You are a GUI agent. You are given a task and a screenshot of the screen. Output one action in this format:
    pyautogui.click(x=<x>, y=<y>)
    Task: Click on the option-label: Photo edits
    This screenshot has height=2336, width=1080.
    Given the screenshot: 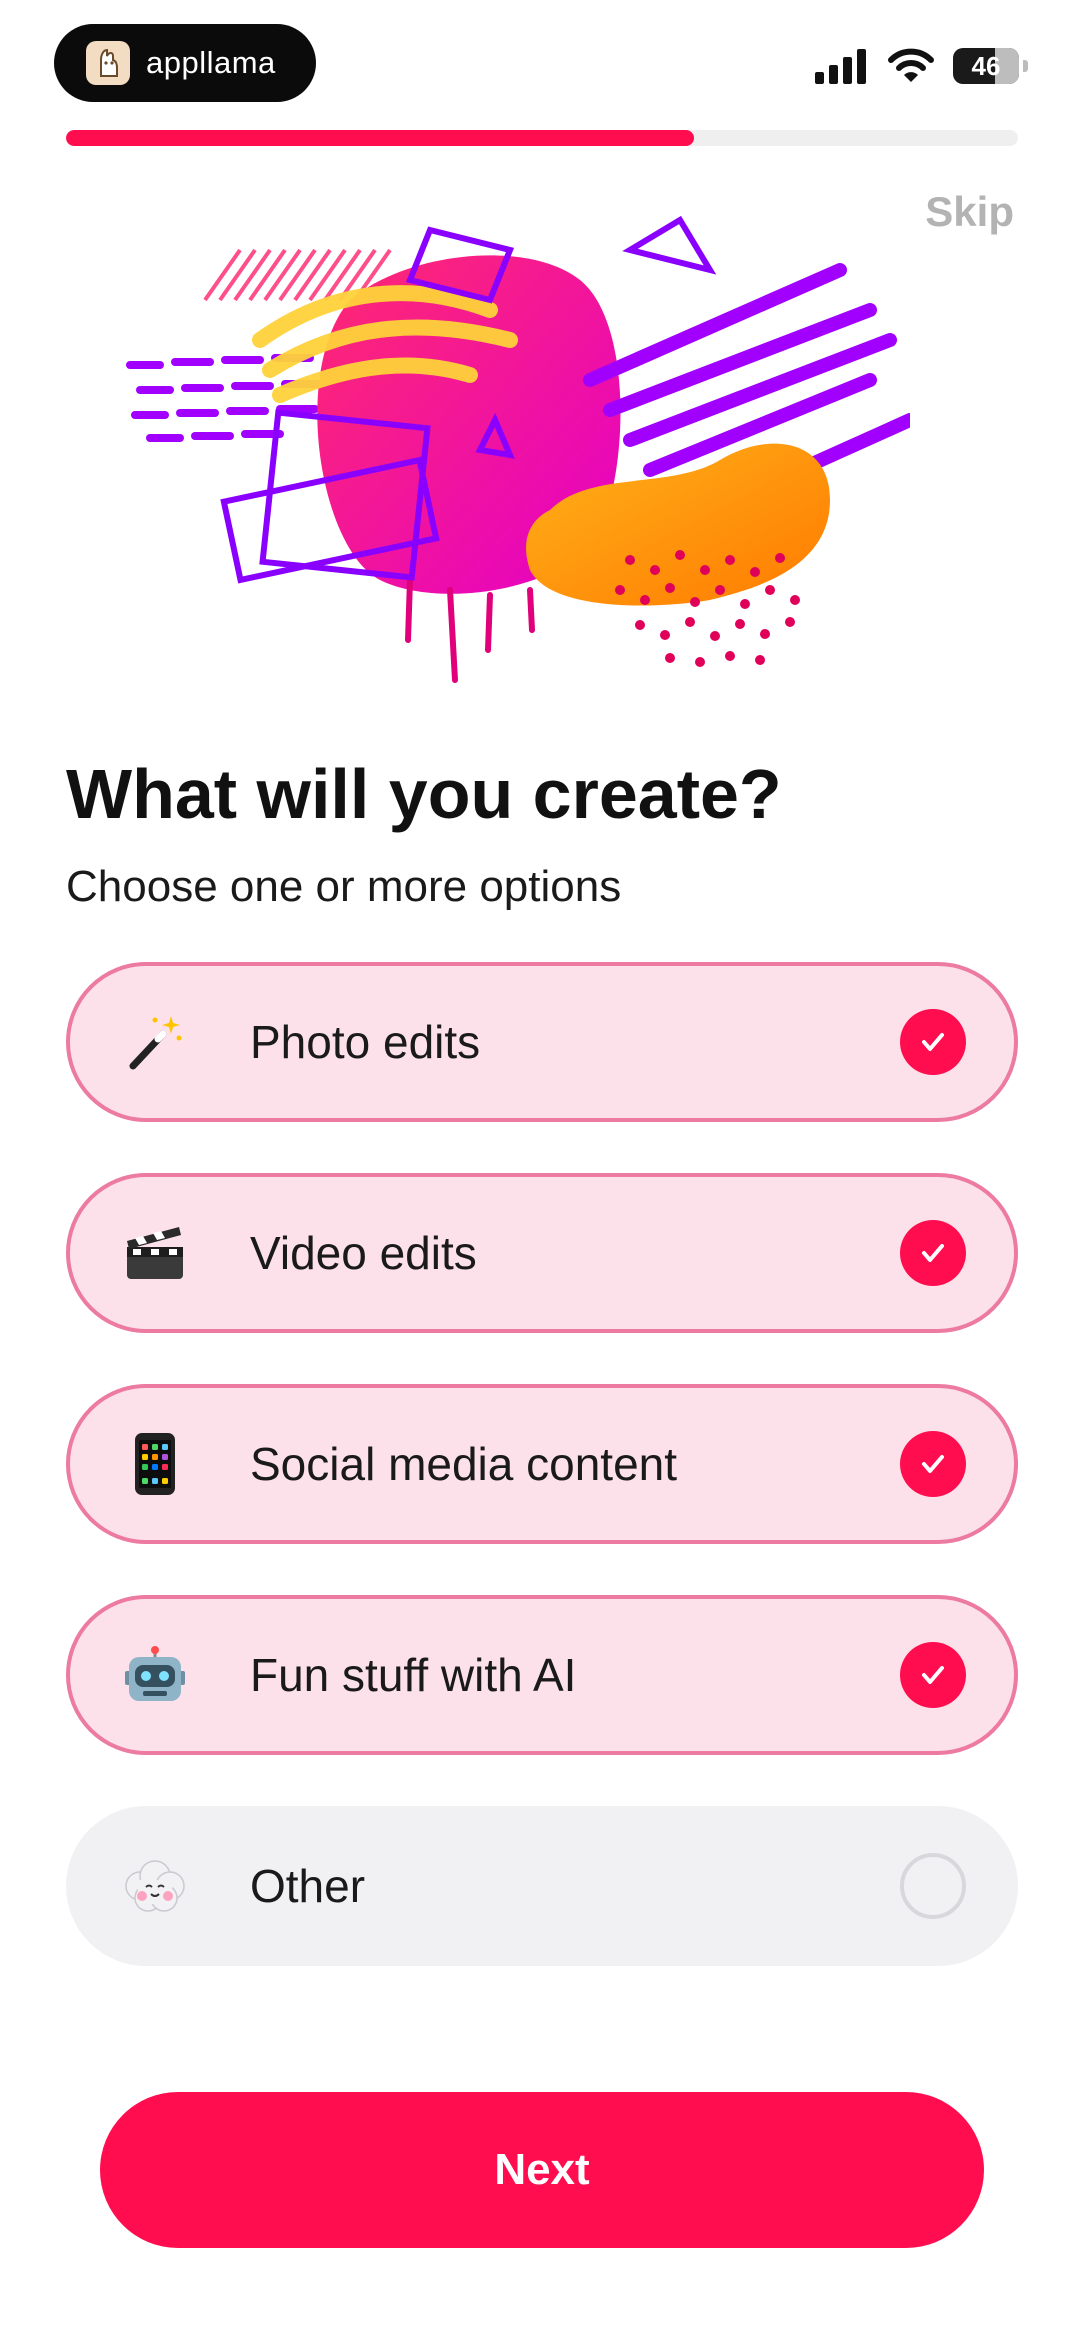 What is the action you would take?
    pyautogui.click(x=365, y=1042)
    